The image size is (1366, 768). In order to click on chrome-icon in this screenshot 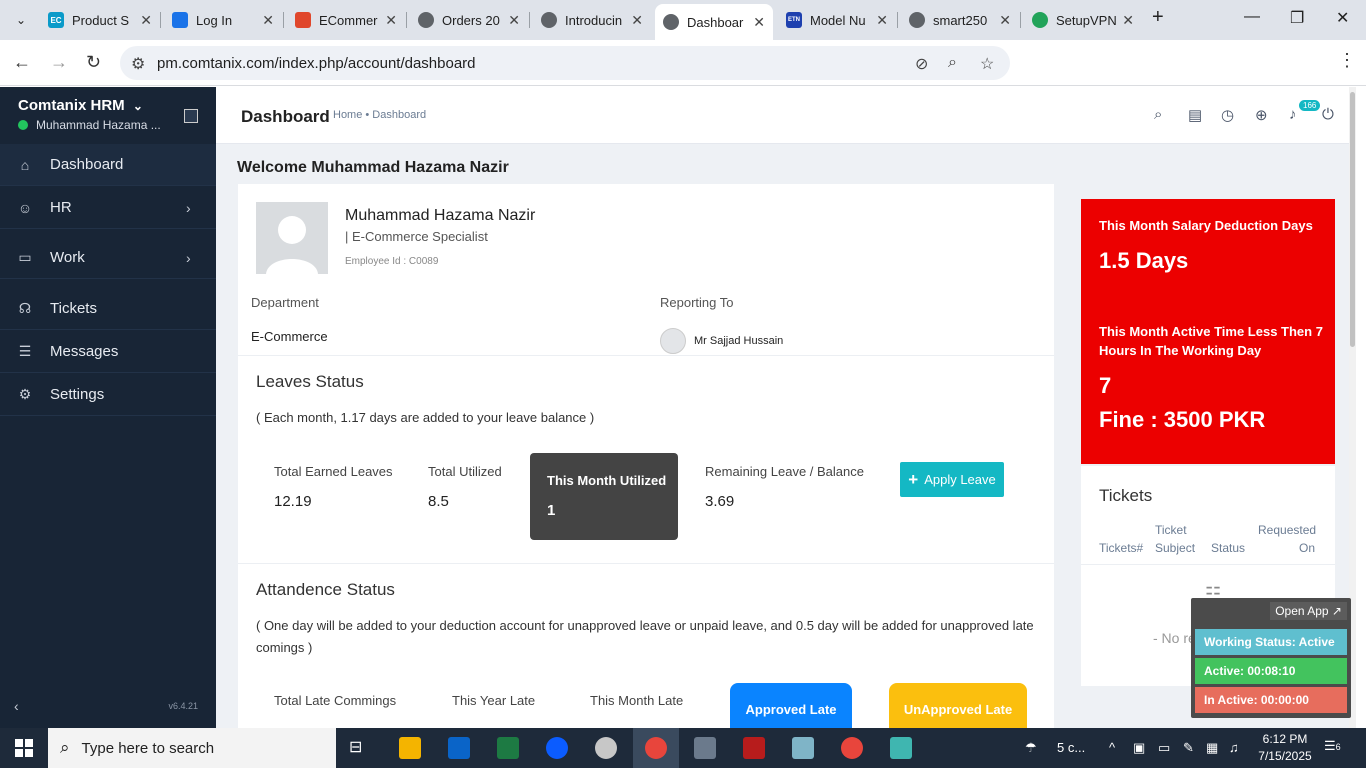, I will do `click(656, 748)`.